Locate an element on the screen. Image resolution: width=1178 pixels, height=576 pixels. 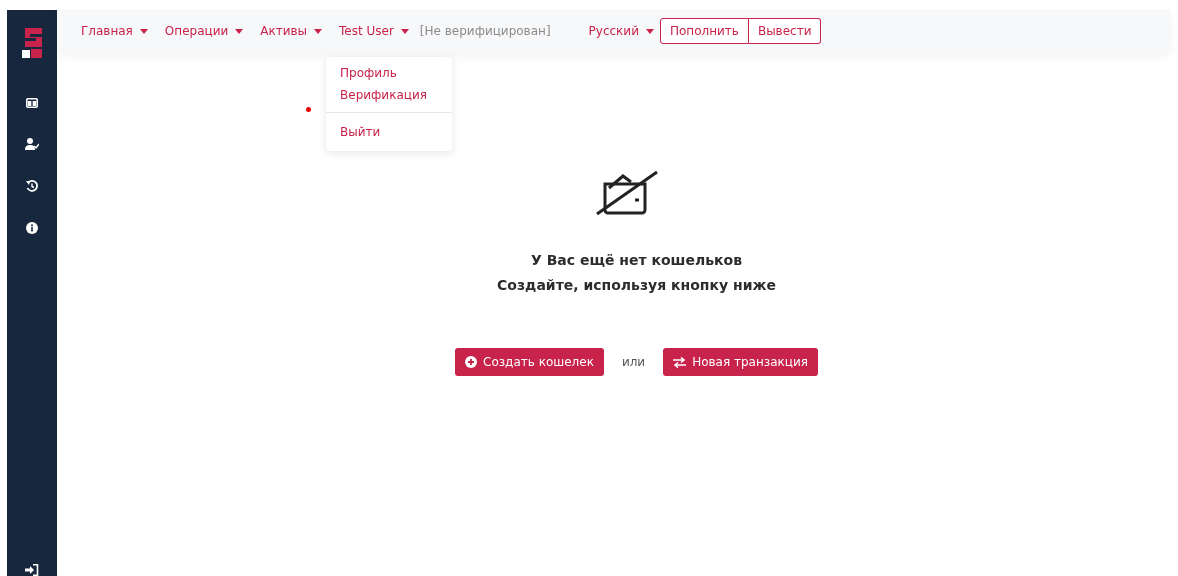
verification-status: [Не верифицирован] is located at coordinates (485, 31).